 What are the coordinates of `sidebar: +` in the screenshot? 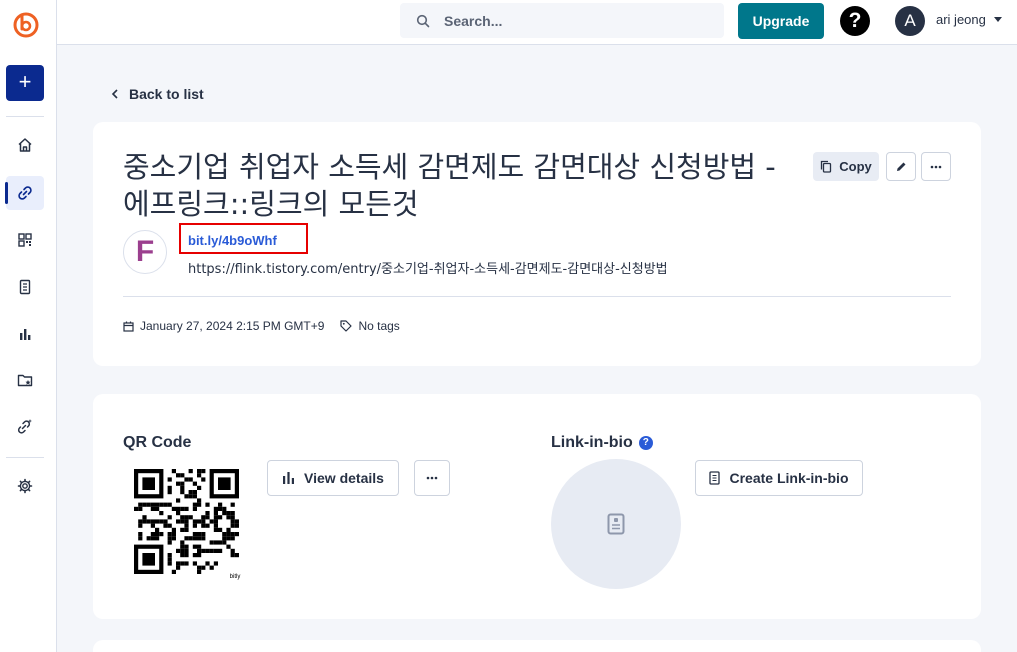 It's located at (28, 326).